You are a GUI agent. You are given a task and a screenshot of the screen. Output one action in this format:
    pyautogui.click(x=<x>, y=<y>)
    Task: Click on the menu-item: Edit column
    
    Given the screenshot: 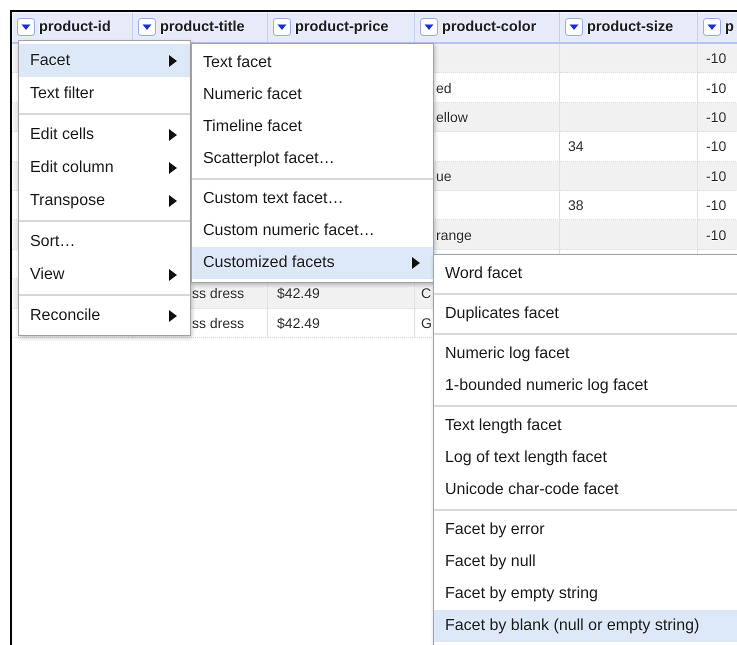 What is the action you would take?
    pyautogui.click(x=104, y=167)
    